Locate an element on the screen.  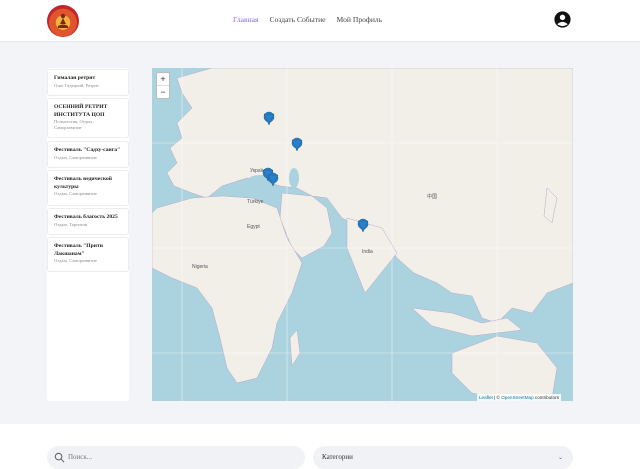
caspian-sea is located at coordinates (294, 178).